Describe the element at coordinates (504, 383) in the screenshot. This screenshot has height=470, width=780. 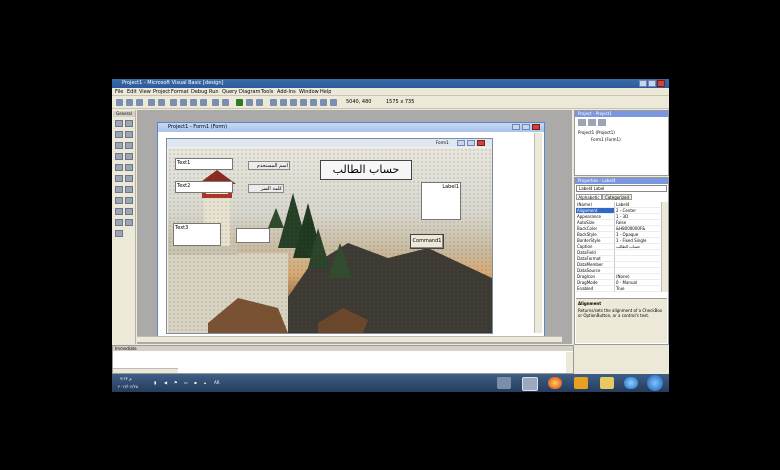
I see `vb6-app-icon` at that location.